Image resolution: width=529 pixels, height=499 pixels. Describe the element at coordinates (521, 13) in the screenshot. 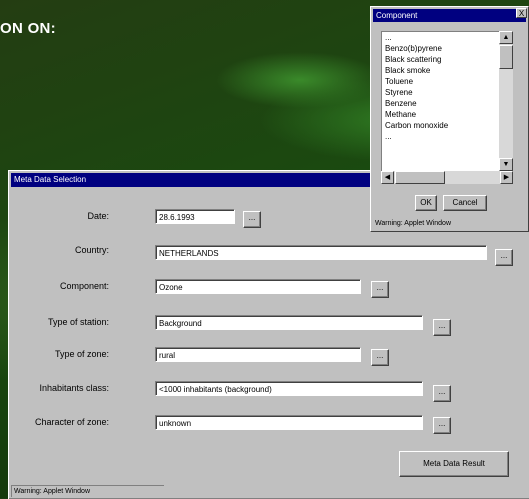

I see `close-icon: X` at that location.